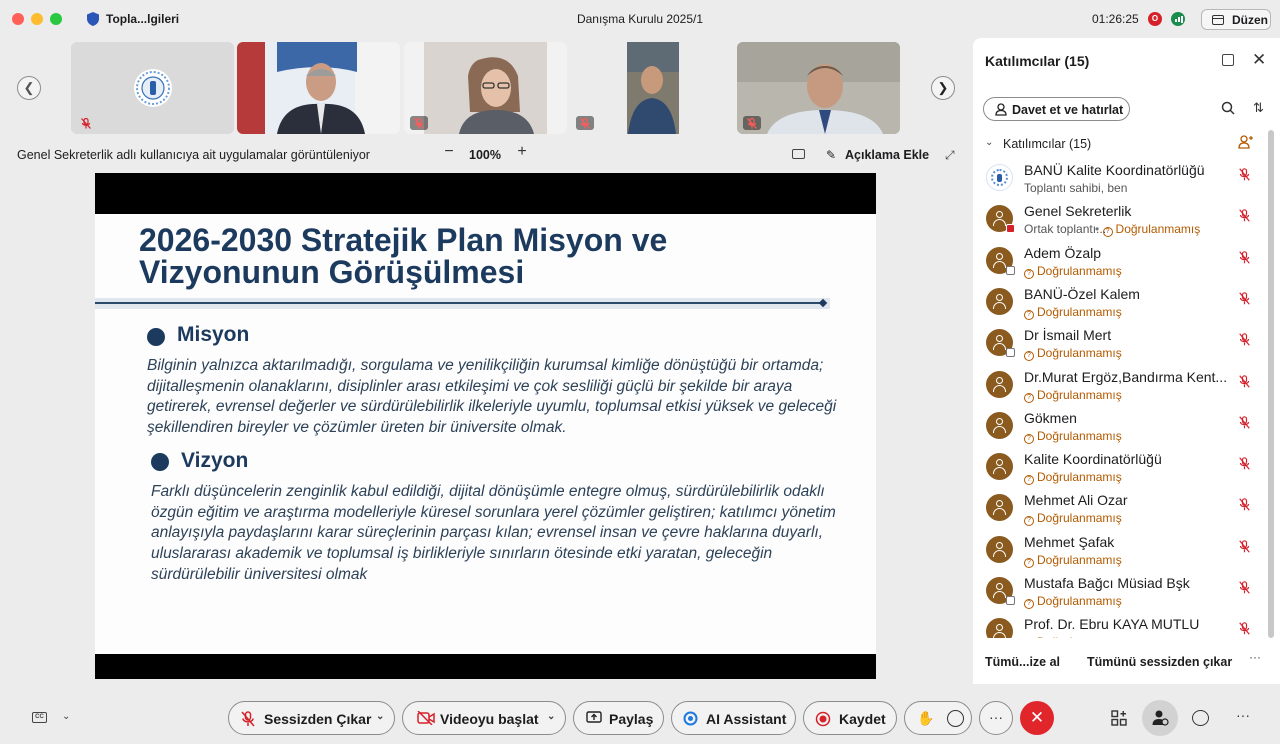  What do you see at coordinates (733, 718) in the screenshot?
I see `ai-assistant-button: AI Assistant` at bounding box center [733, 718].